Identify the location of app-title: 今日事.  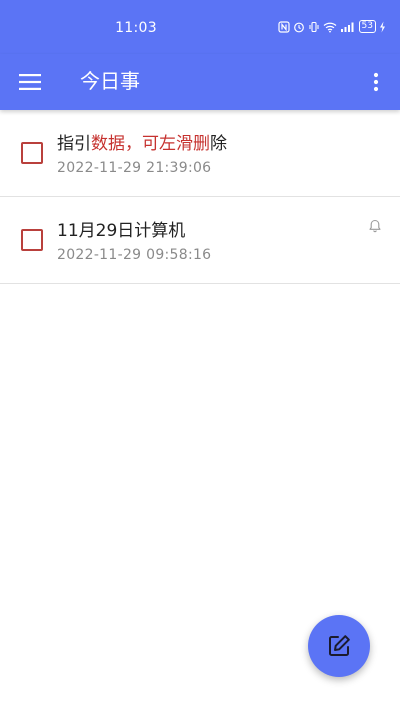
(110, 81).